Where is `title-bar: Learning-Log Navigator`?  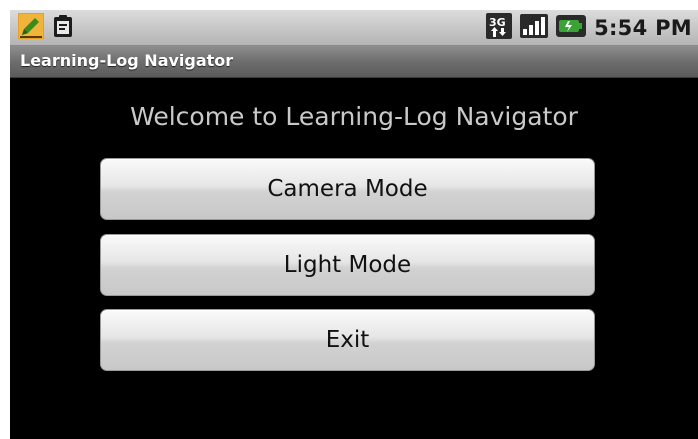
title-bar: Learning-Log Navigator is located at coordinates (354, 62).